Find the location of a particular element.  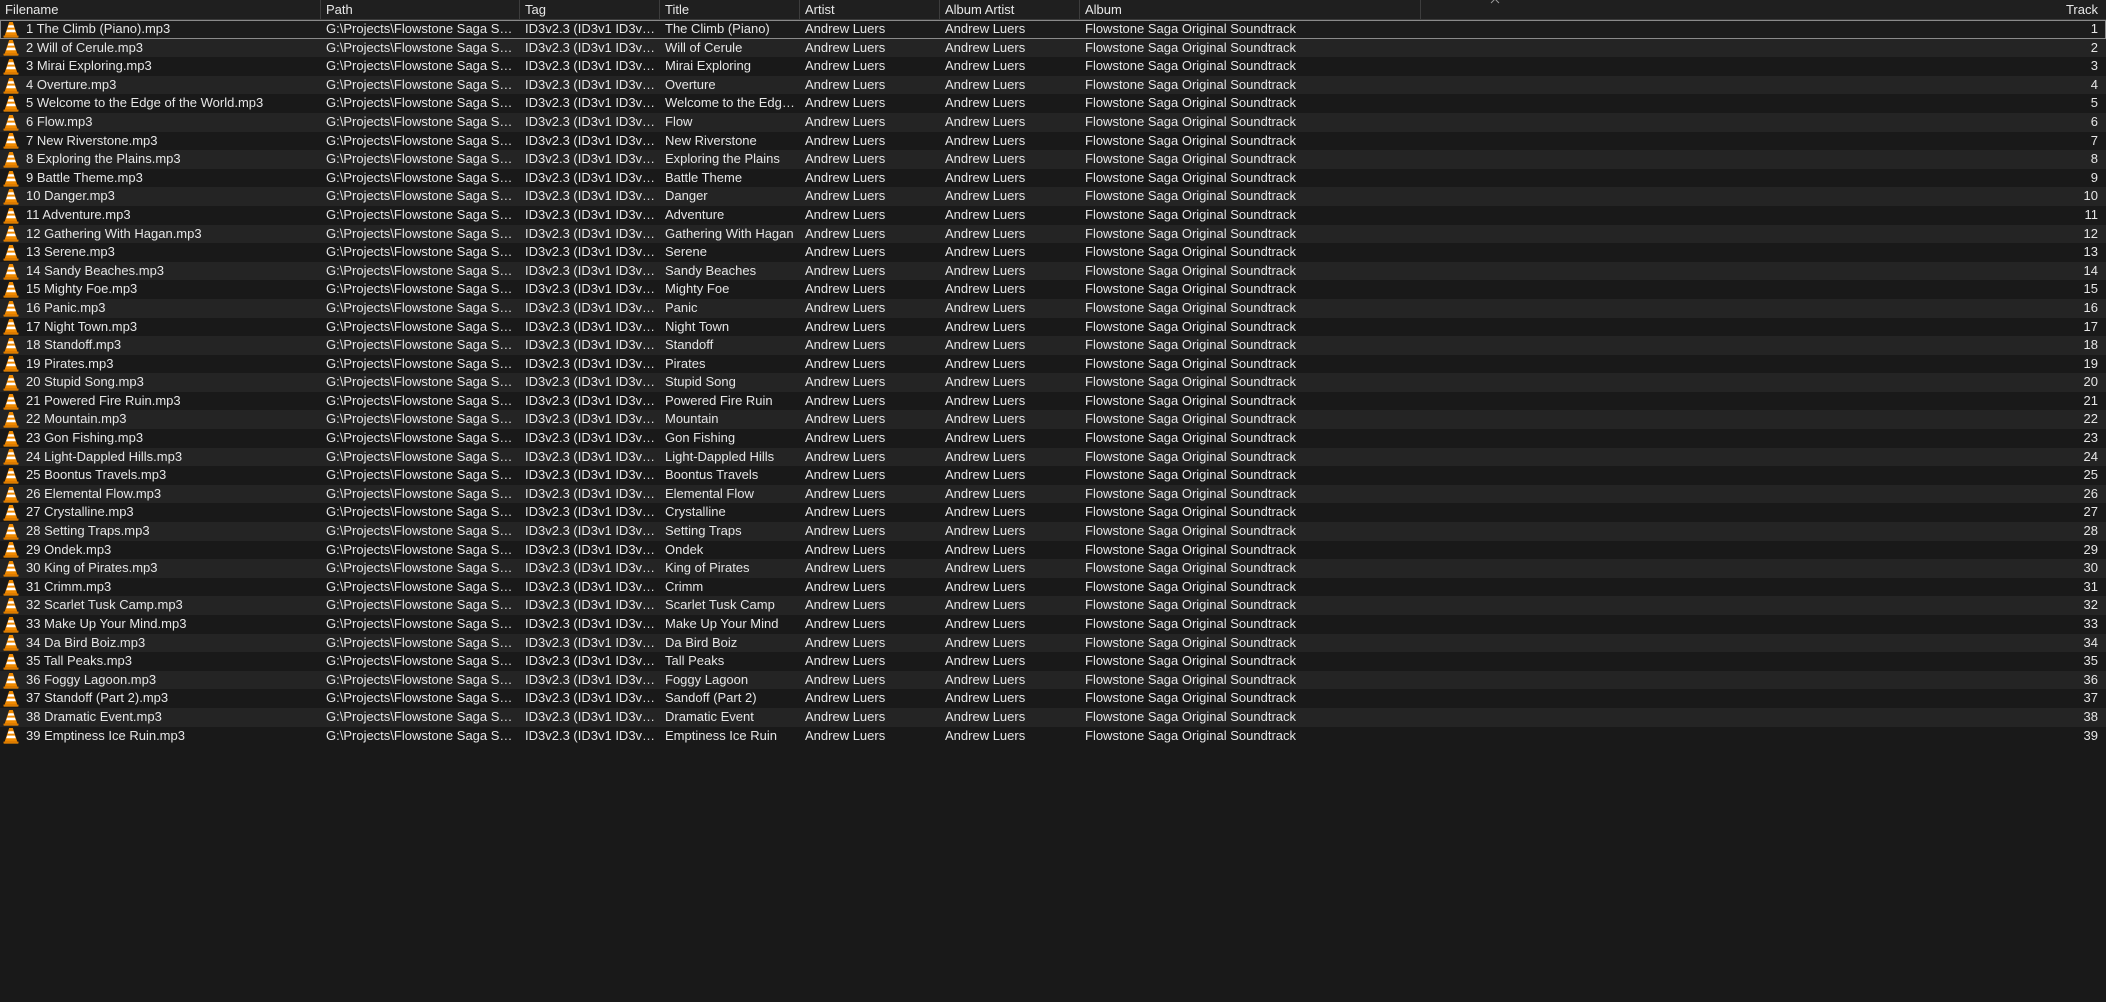

column-header-track: Track is located at coordinates (1763, 9).